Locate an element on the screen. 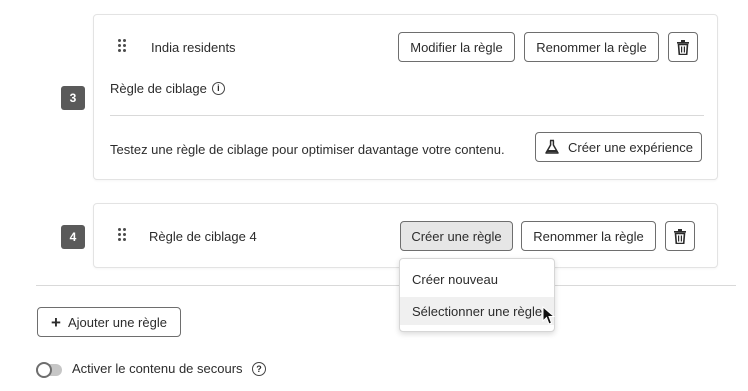 The height and width of the screenshot is (391, 748). rule-number-badge: 4 is located at coordinates (73, 237).